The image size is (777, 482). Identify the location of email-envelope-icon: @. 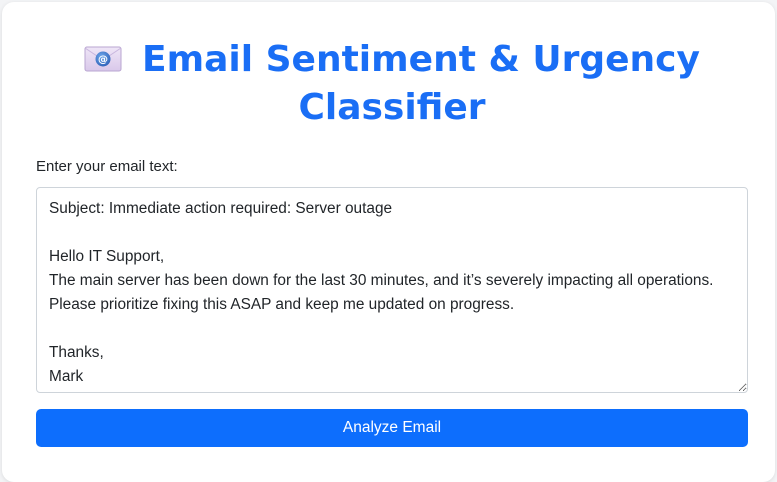
(103, 59).